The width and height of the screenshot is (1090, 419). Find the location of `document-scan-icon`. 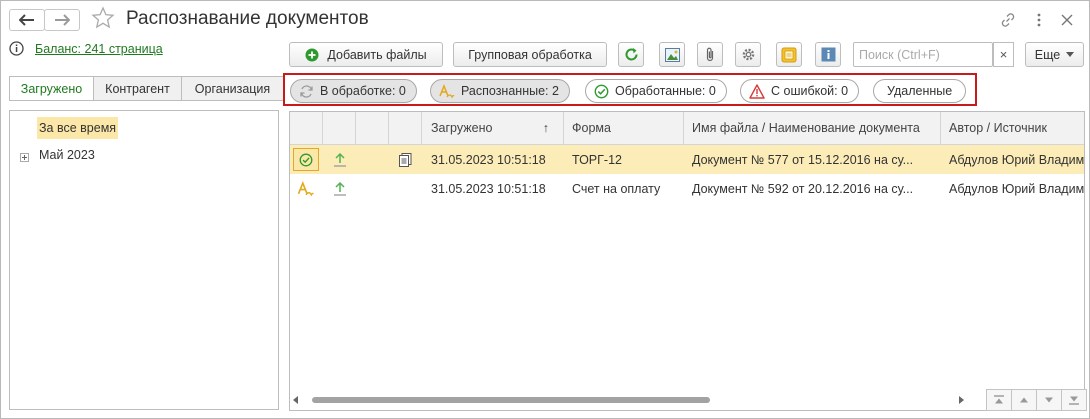

document-scan-icon is located at coordinates (789, 54).